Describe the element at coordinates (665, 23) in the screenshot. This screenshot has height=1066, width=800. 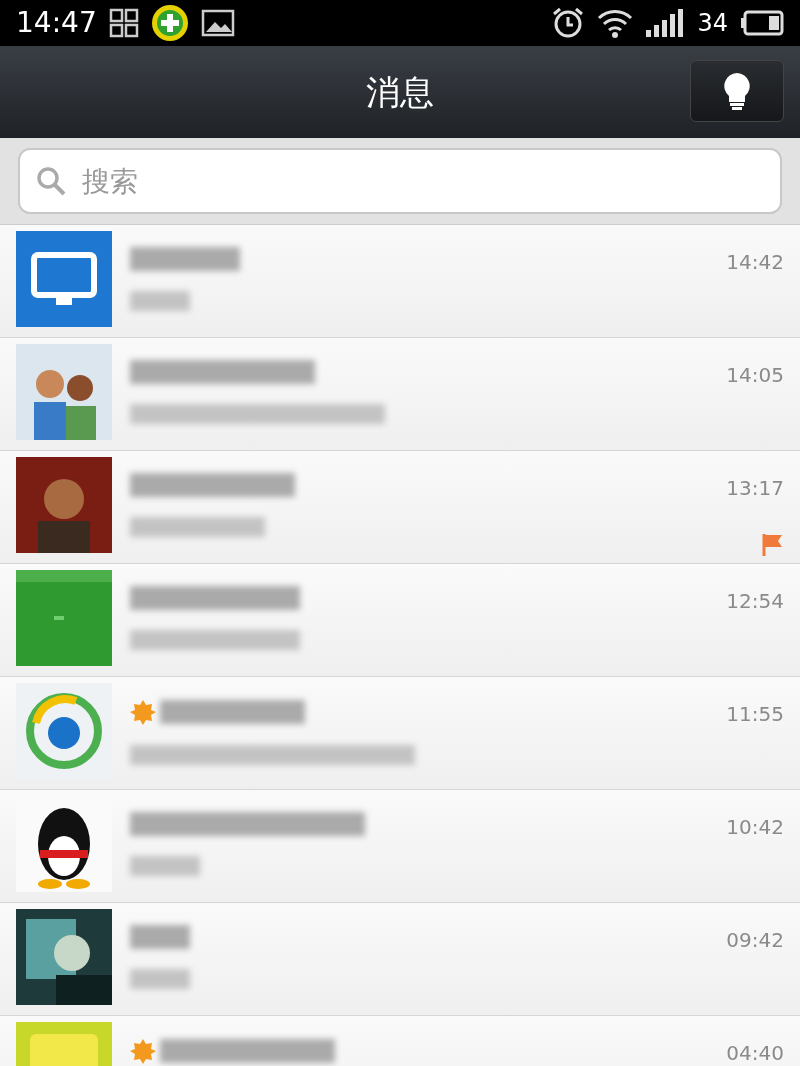
I see `signal-icon` at that location.